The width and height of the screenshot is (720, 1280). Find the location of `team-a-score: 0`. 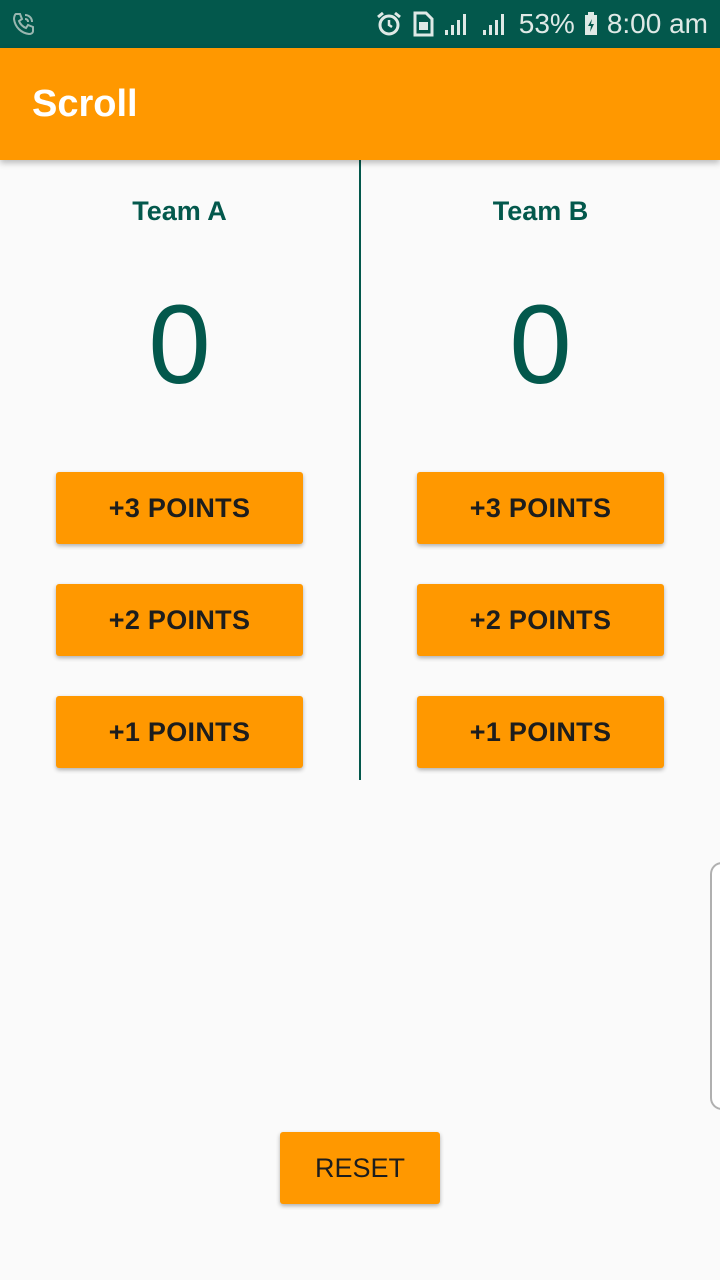

team-a-score: 0 is located at coordinates (179, 344).